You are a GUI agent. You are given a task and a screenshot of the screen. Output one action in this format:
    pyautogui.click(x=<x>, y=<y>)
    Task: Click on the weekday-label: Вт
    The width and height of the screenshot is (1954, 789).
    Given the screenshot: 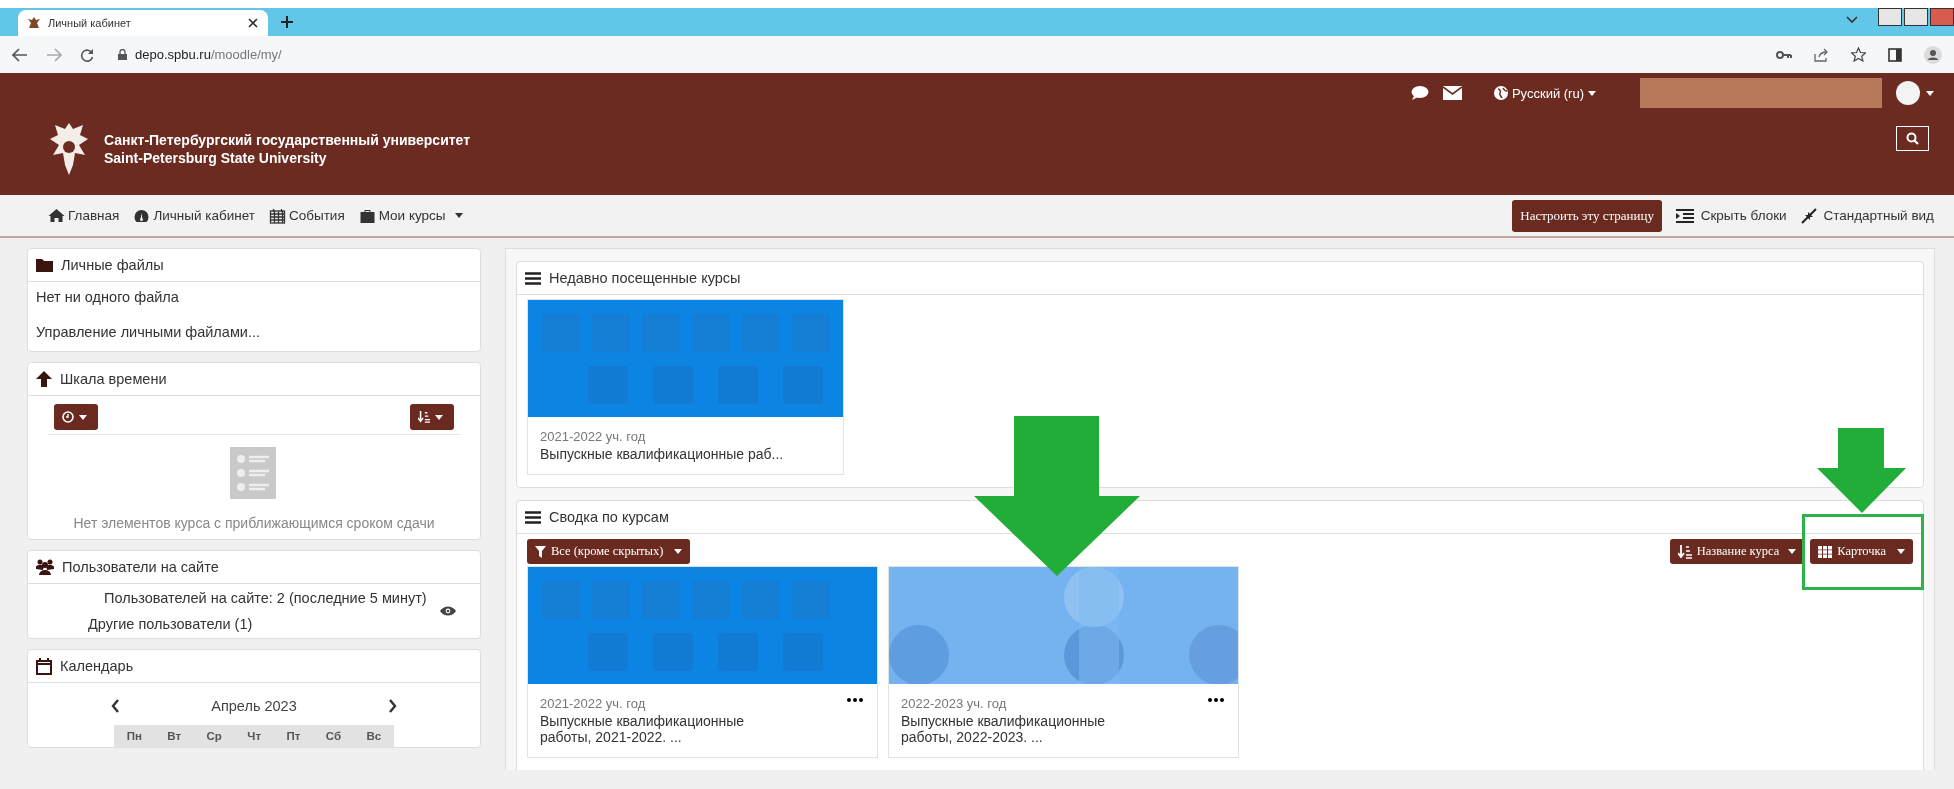 What is the action you would take?
    pyautogui.click(x=174, y=736)
    